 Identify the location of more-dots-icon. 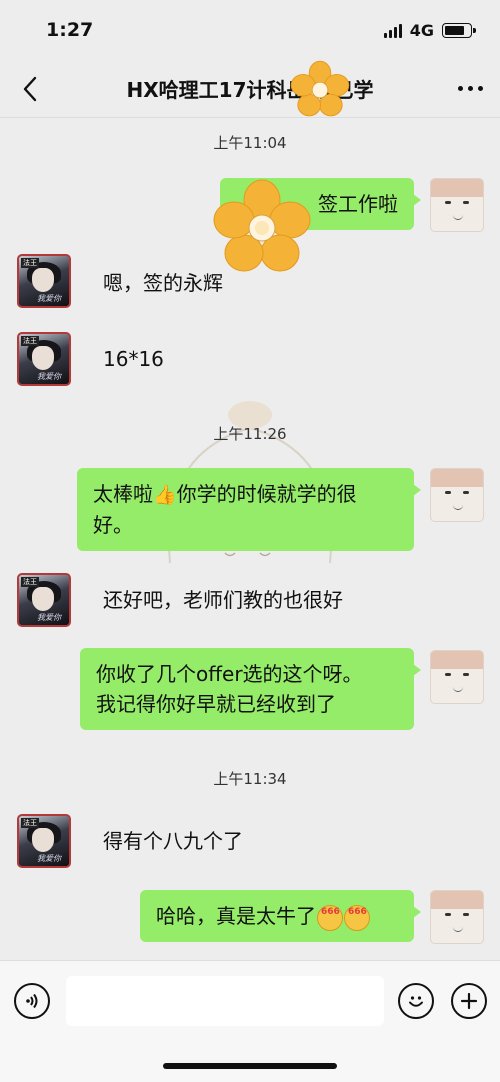
(460, 88).